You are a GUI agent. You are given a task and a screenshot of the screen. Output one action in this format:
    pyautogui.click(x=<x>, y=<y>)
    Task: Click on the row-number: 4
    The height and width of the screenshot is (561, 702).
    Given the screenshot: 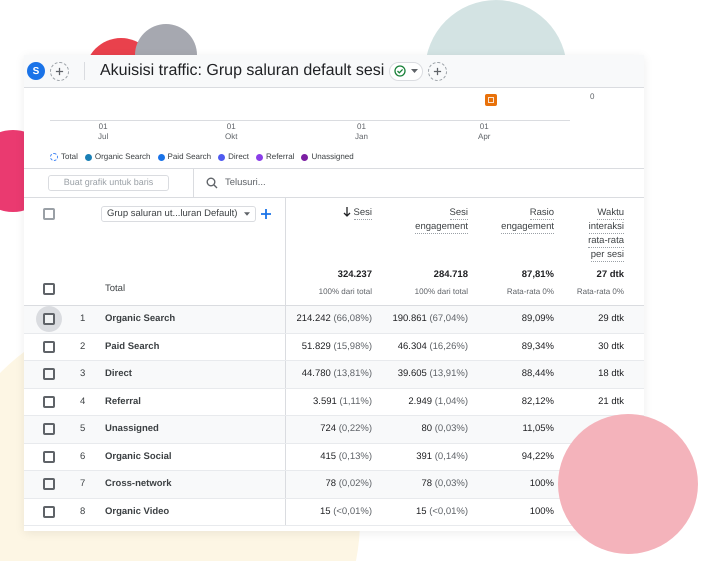 What is the action you would take?
    pyautogui.click(x=82, y=401)
    